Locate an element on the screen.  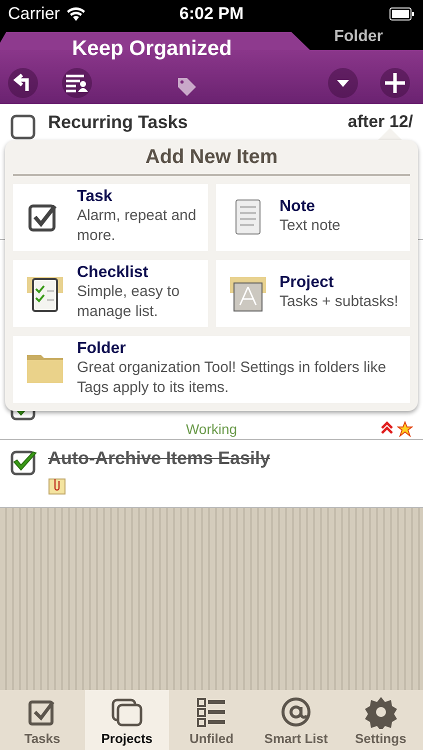
note-icon is located at coordinates (247, 216).